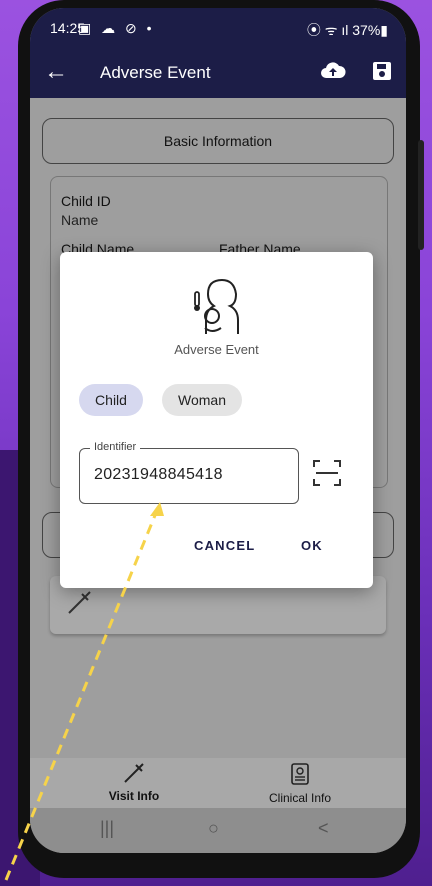 The width and height of the screenshot is (432, 886). Describe the element at coordinates (111, 400) in the screenshot. I see `chip-child: Child` at that location.